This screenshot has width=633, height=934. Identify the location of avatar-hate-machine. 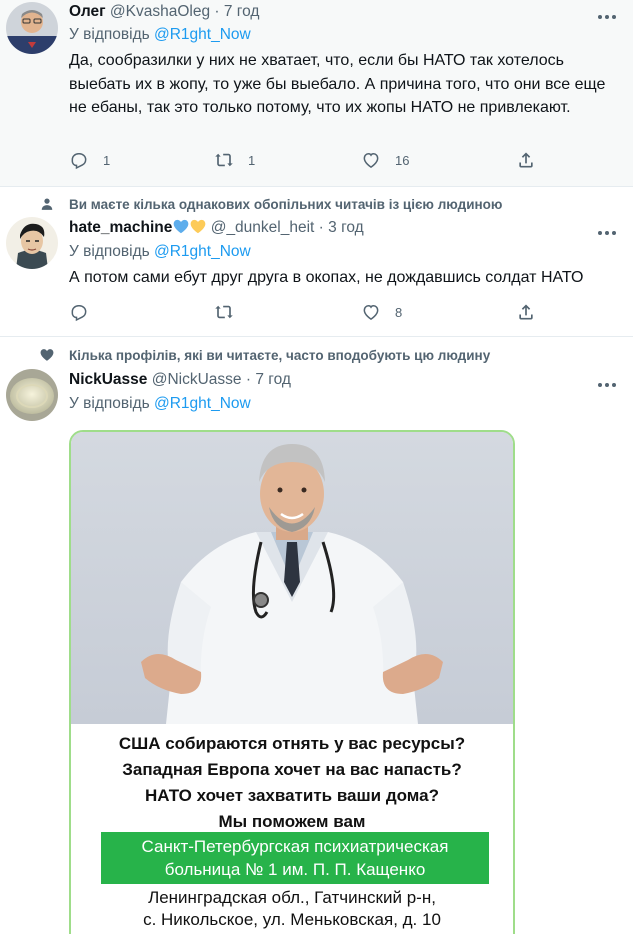
(32, 243).